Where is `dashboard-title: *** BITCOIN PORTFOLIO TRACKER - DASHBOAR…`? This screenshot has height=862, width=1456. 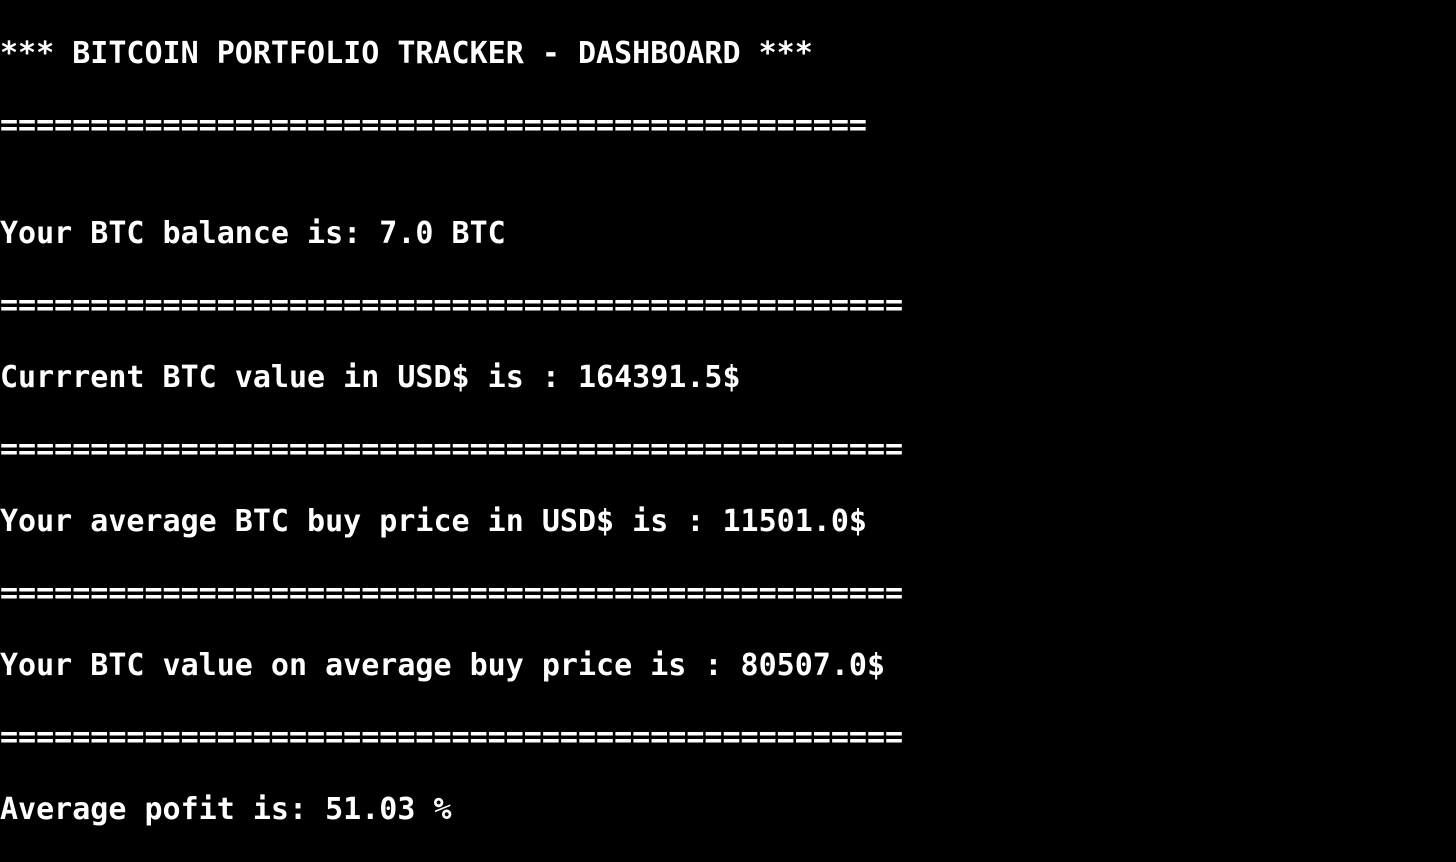
dashboard-title: *** BITCOIN PORTFOLIO TRACKER - DASHBOAR… is located at coordinates (406, 53).